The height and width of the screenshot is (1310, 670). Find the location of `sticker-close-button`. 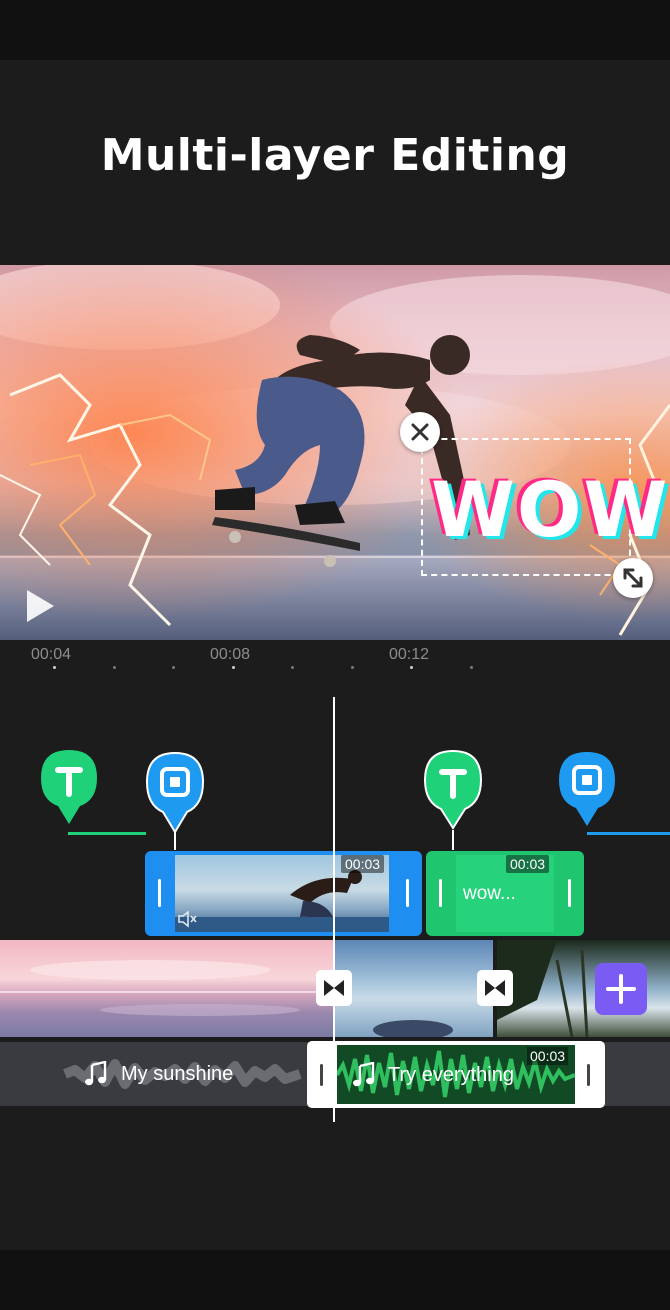

sticker-close-button is located at coordinates (420, 432).